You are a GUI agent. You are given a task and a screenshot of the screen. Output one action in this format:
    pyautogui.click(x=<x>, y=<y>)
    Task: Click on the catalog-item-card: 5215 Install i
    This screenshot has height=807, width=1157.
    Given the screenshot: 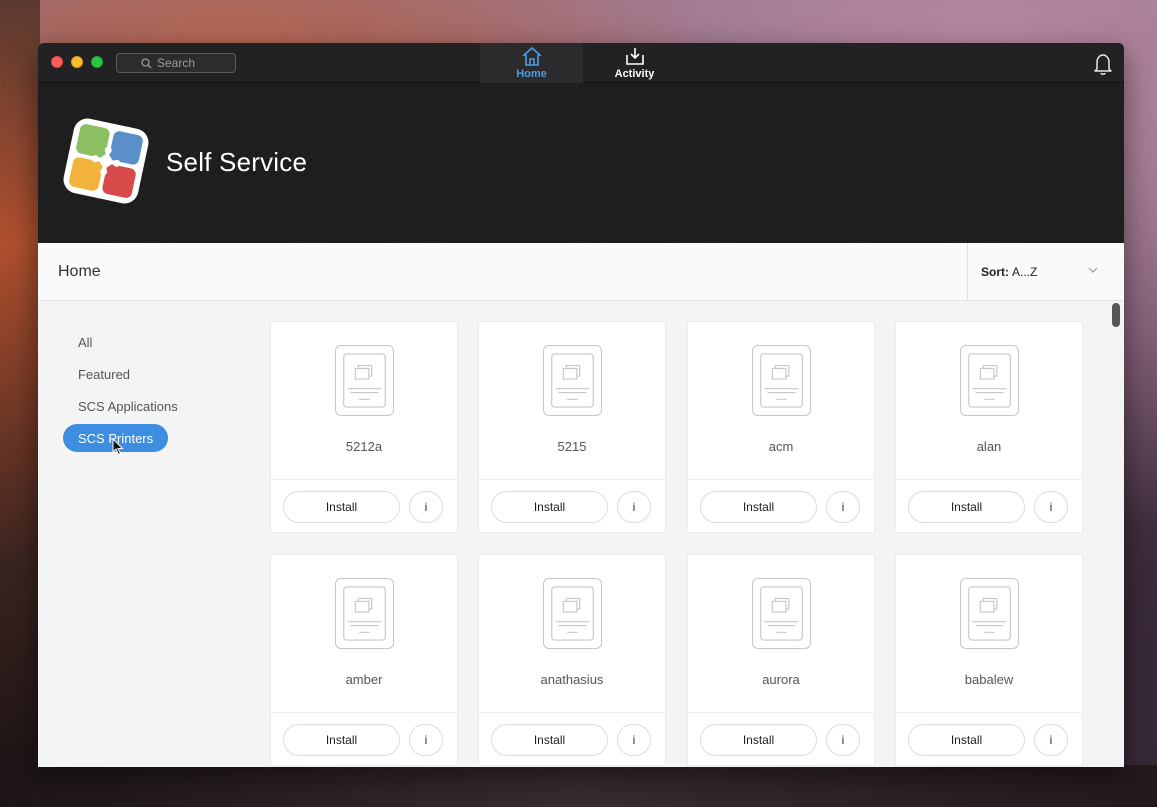 What is the action you would take?
    pyautogui.click(x=572, y=427)
    